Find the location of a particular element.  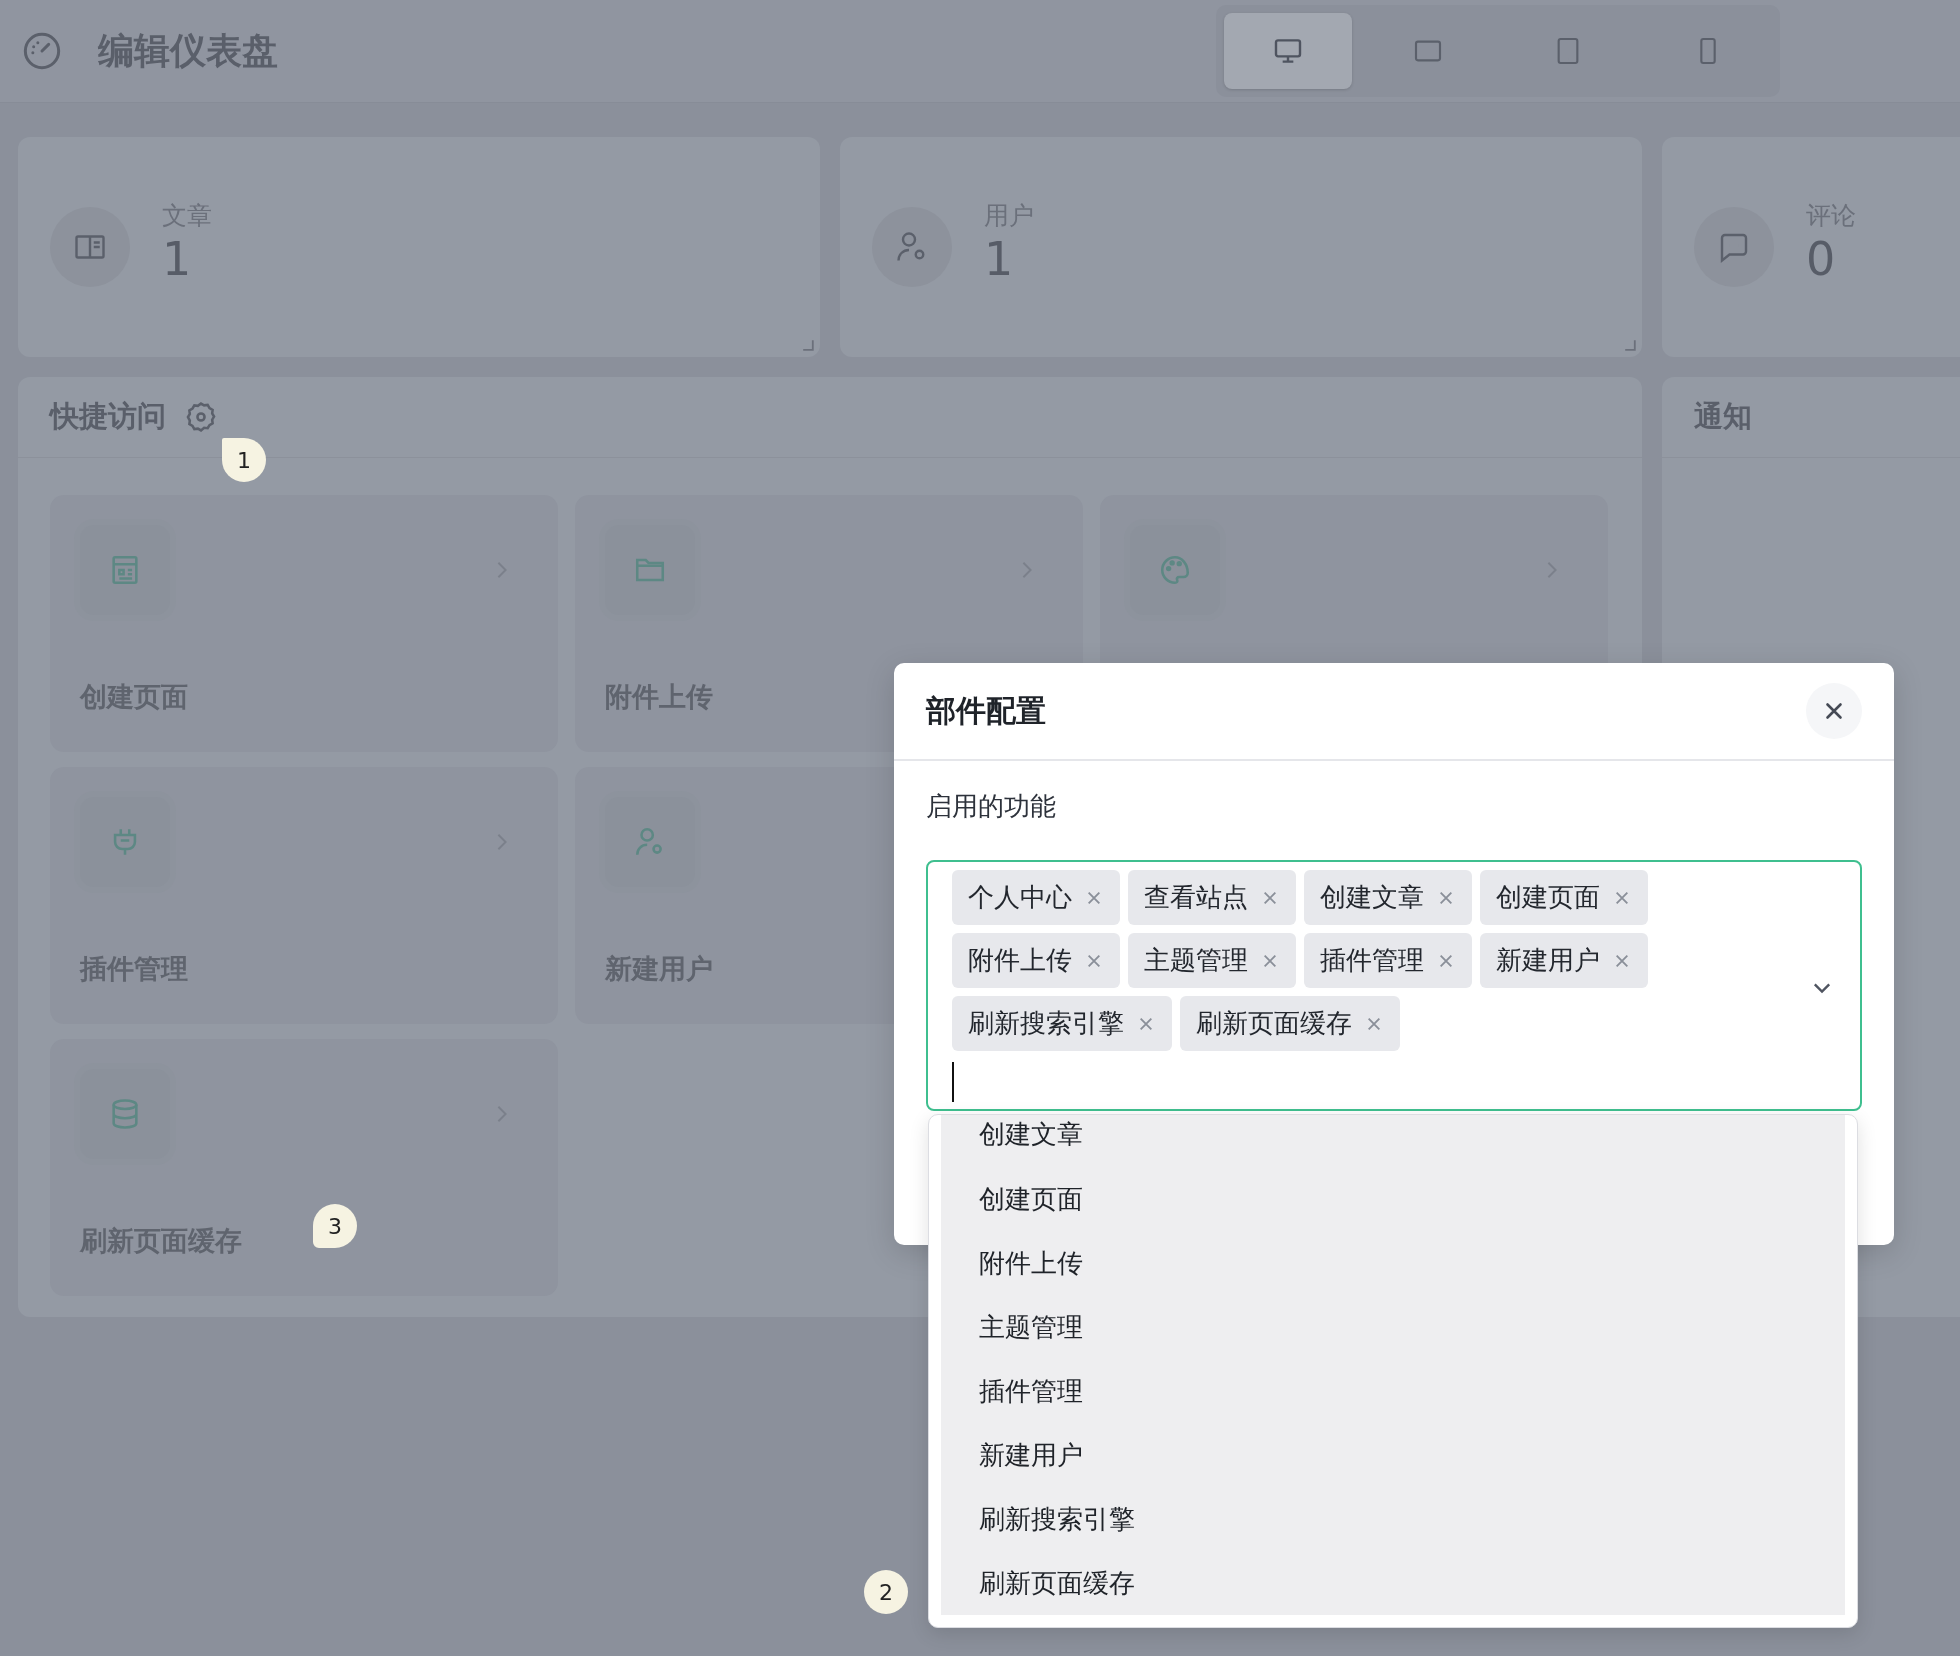

tag-label: 个人中心 is located at coordinates (1020, 897).